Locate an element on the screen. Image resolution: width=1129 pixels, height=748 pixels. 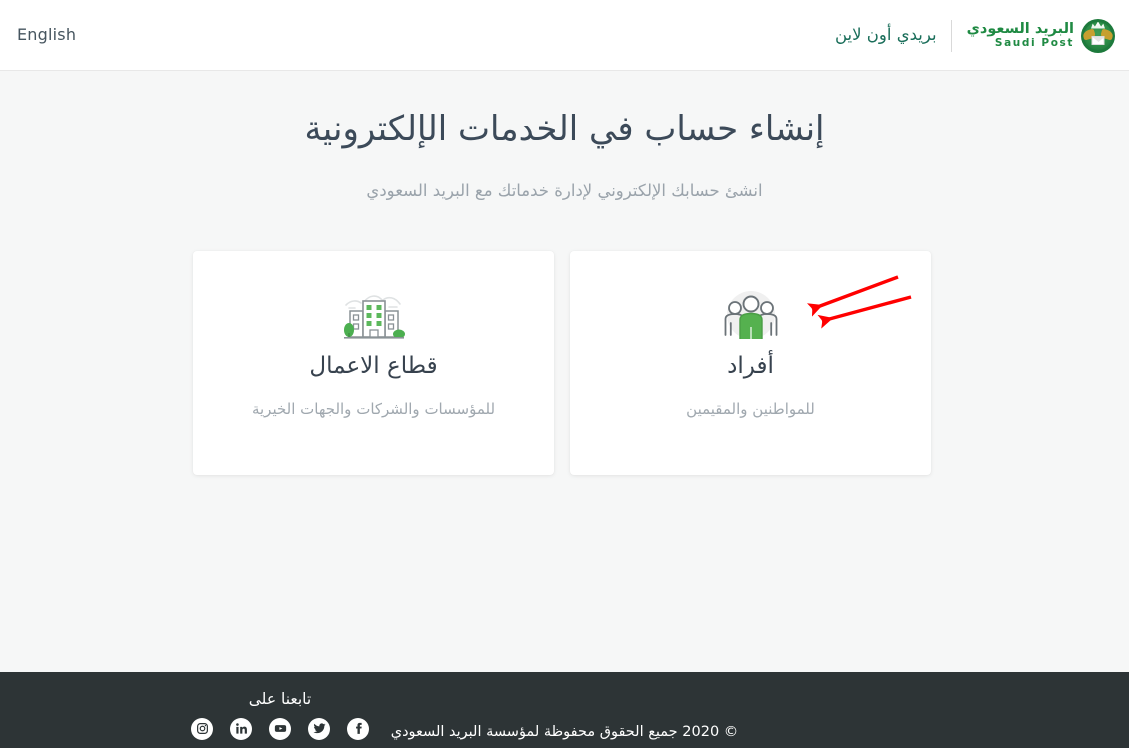
follow-us-label: تابعنا على is located at coordinates (280, 699).